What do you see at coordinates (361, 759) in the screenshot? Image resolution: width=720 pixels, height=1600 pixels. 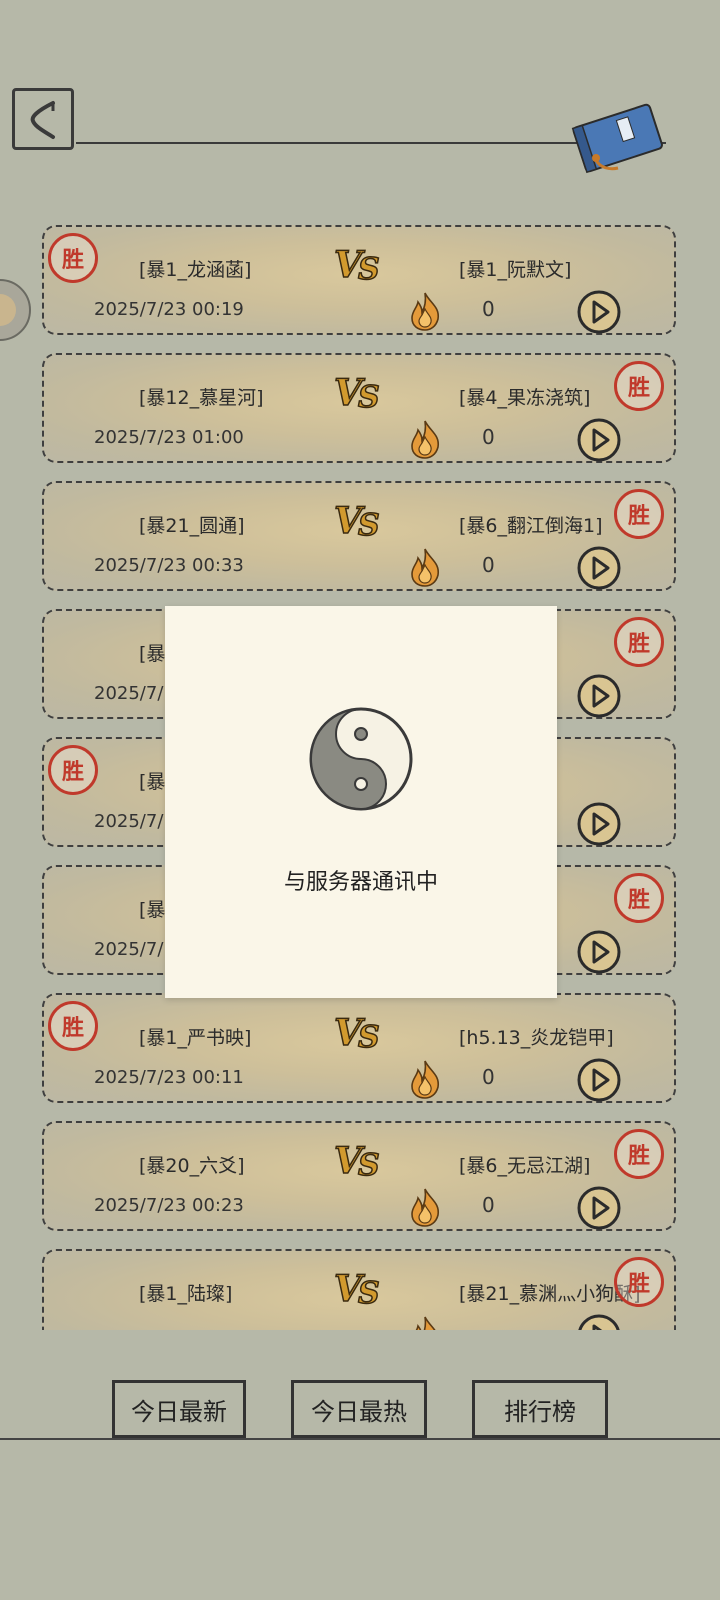 I see `yin-yang-icon` at bounding box center [361, 759].